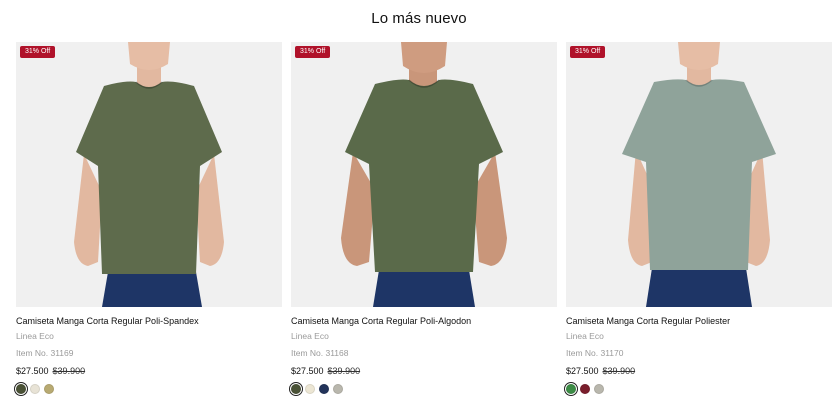 The height and width of the screenshot is (400, 838). What do you see at coordinates (45, 353) in the screenshot?
I see `item-number: Item No. 31169` at bounding box center [45, 353].